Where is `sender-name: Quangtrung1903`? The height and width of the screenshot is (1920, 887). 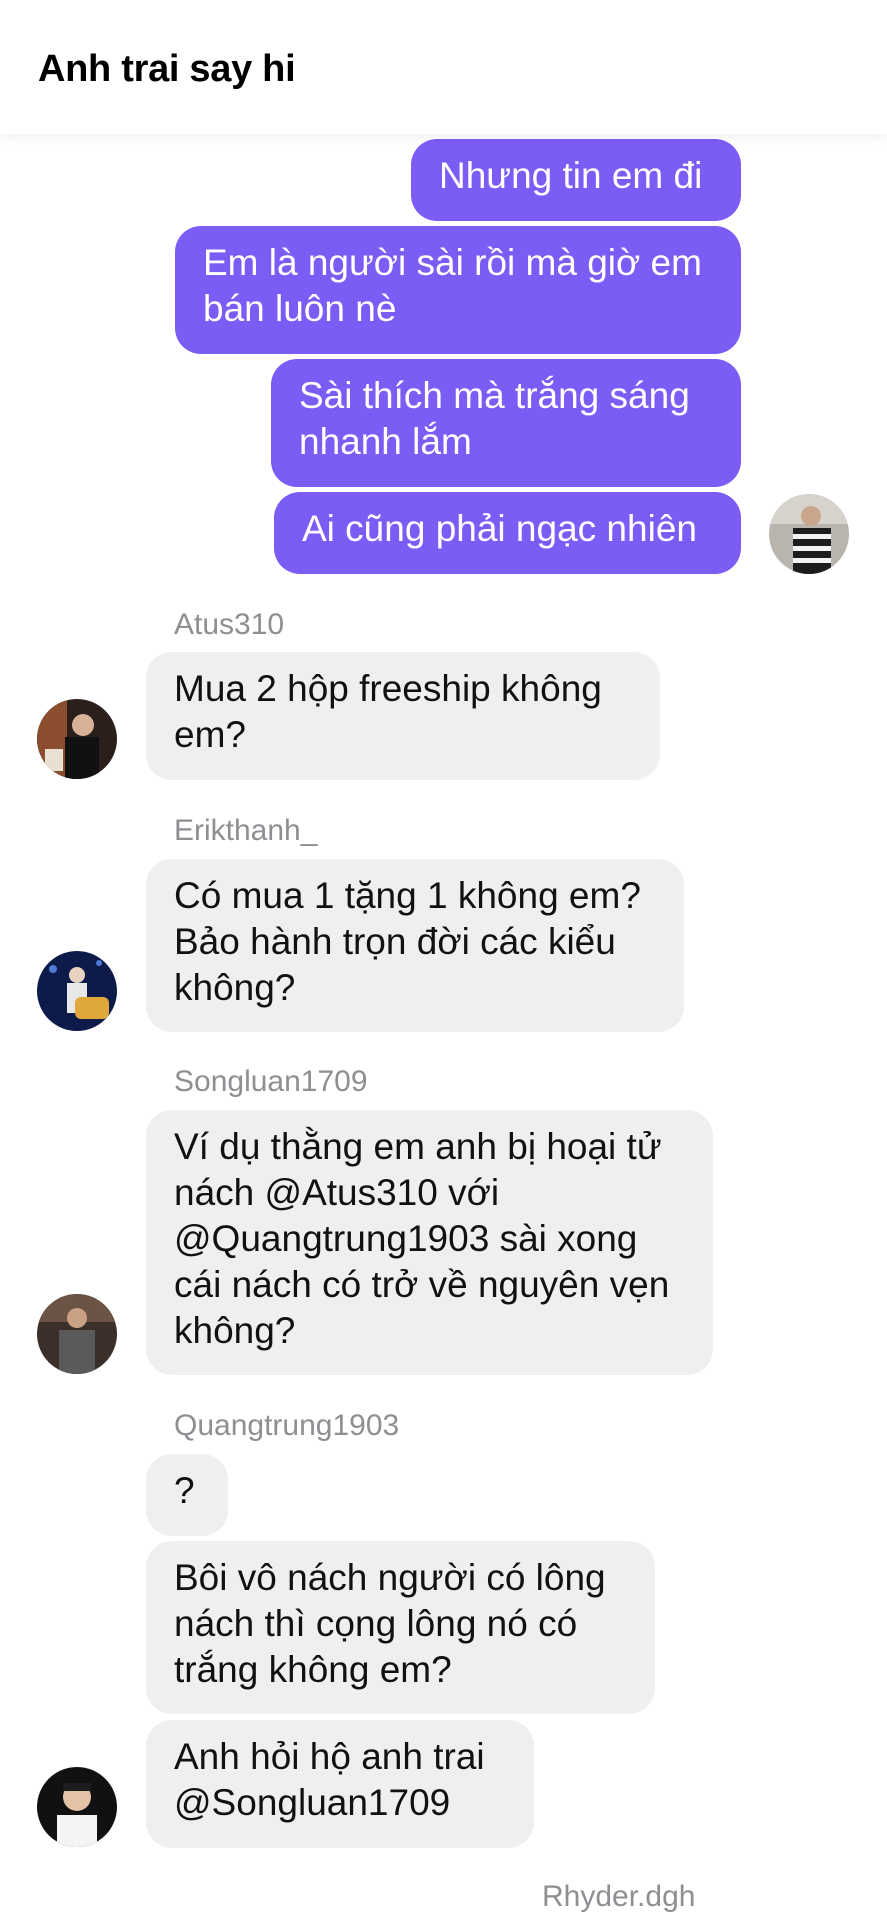
sender-name: Quangtrung1903 is located at coordinates (287, 1425).